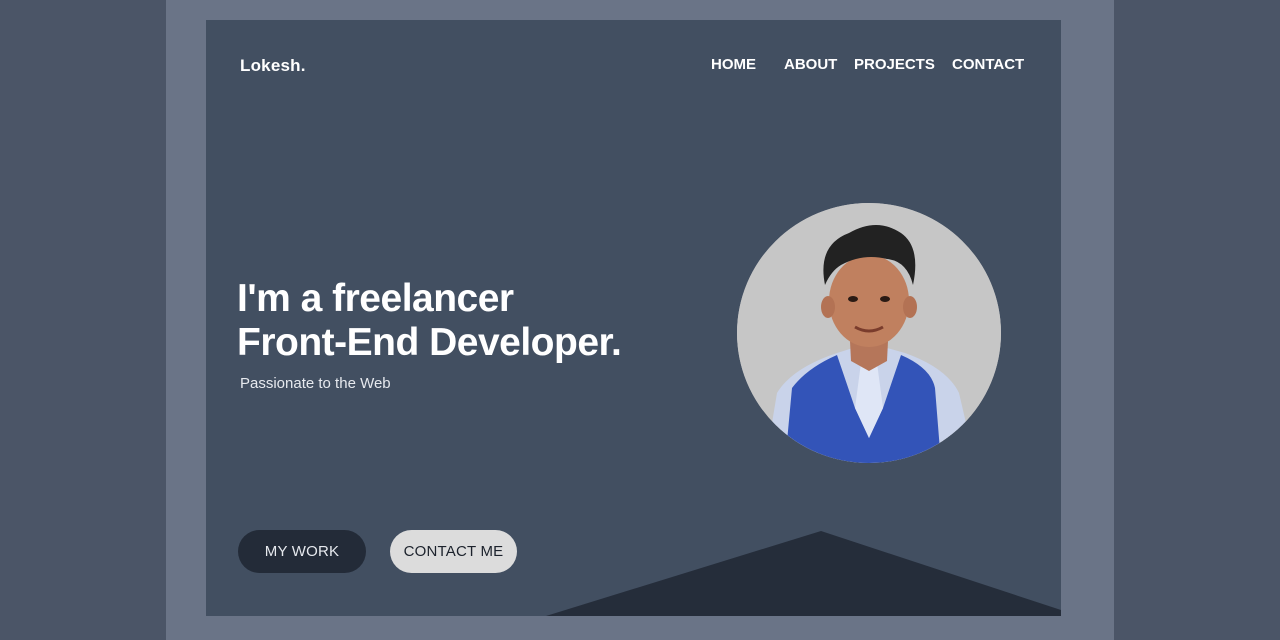 Image resolution: width=1280 pixels, height=640 pixels. What do you see at coordinates (375, 298) in the screenshot?
I see `hero-title-line-1: I'm a freelancer` at bounding box center [375, 298].